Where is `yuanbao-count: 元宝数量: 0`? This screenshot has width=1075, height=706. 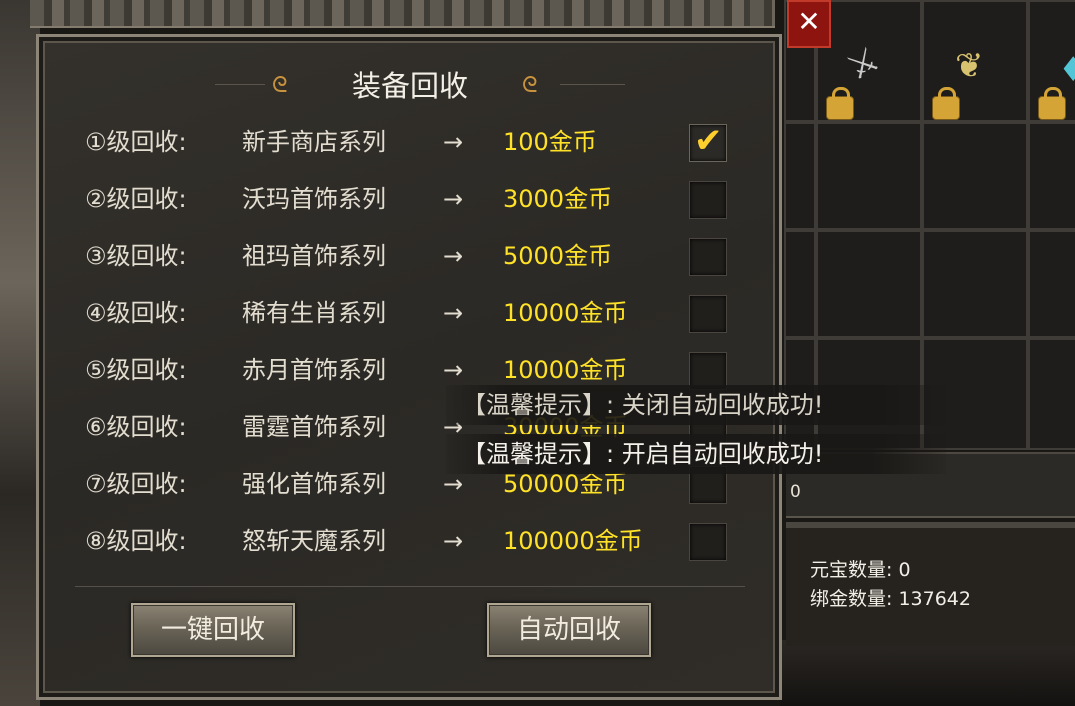 yuanbao-count: 元宝数量: 0 is located at coordinates (860, 570).